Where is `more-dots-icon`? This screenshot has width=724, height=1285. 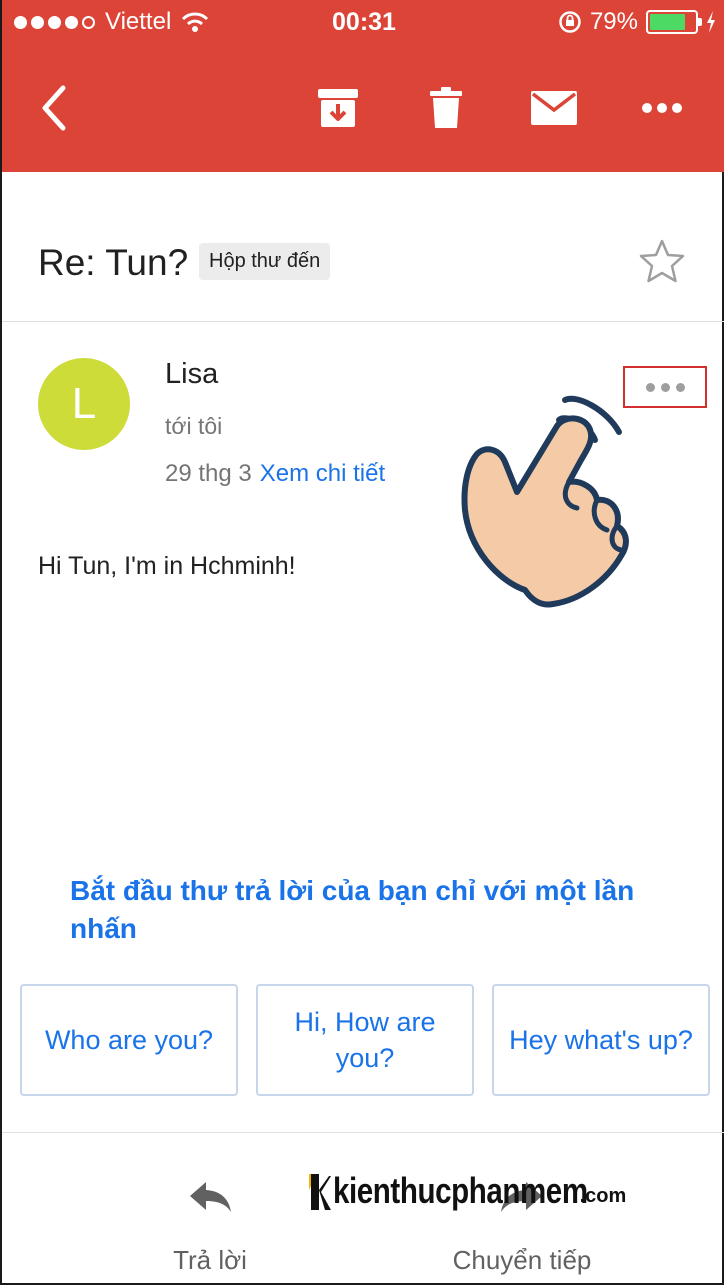 more-dots-icon is located at coordinates (650, 387).